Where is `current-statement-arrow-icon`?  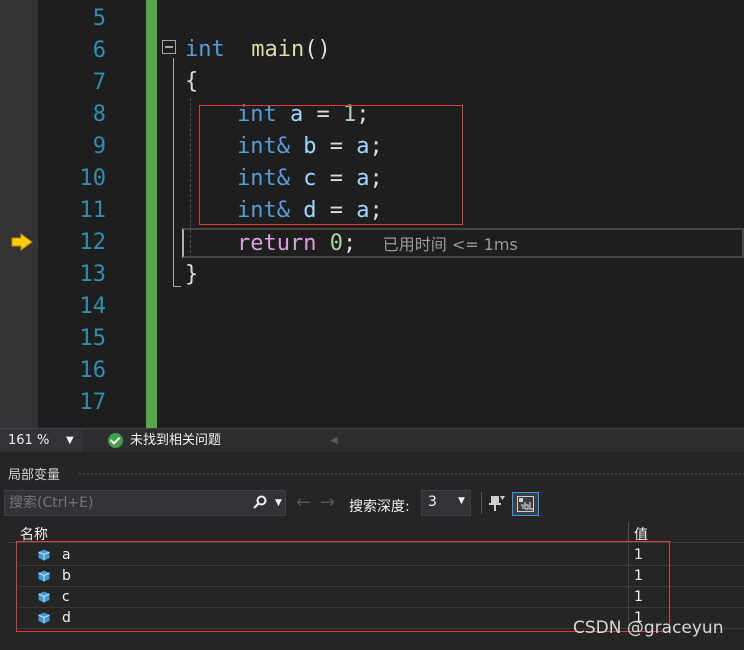
current-statement-arrow-icon is located at coordinates (22, 242).